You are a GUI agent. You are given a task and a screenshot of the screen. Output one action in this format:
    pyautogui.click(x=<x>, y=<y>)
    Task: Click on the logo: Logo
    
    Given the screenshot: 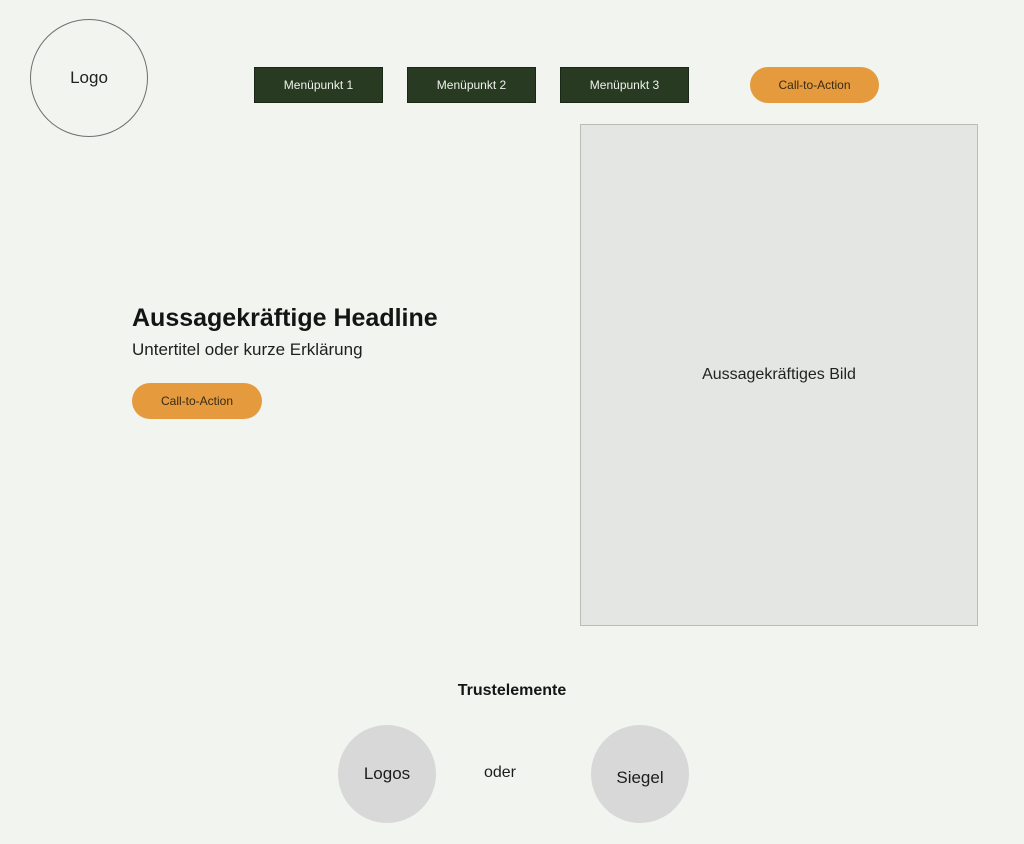 What is the action you would take?
    pyautogui.click(x=89, y=78)
    